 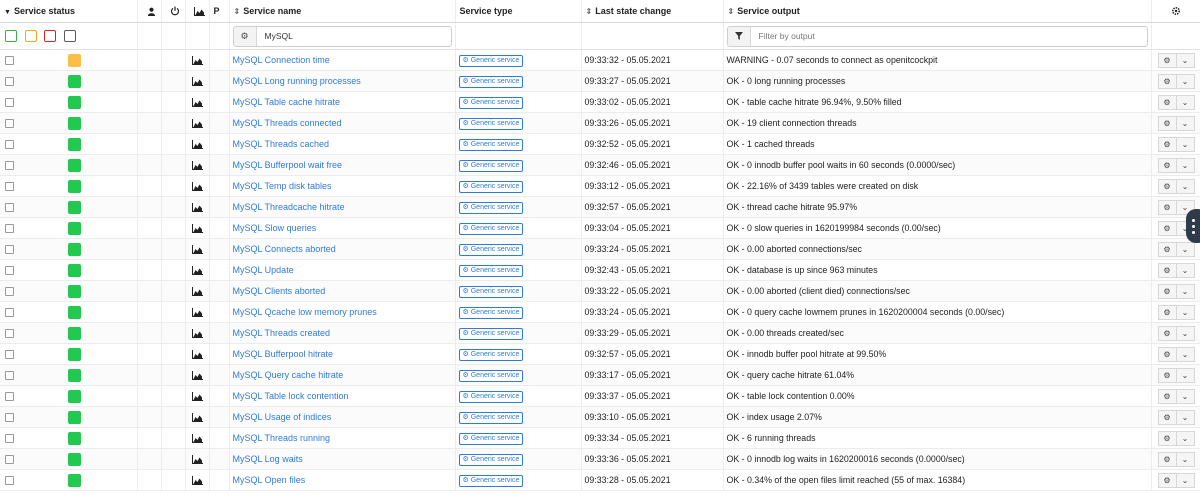 I want to click on passive-header: P, so click(x=219, y=11).